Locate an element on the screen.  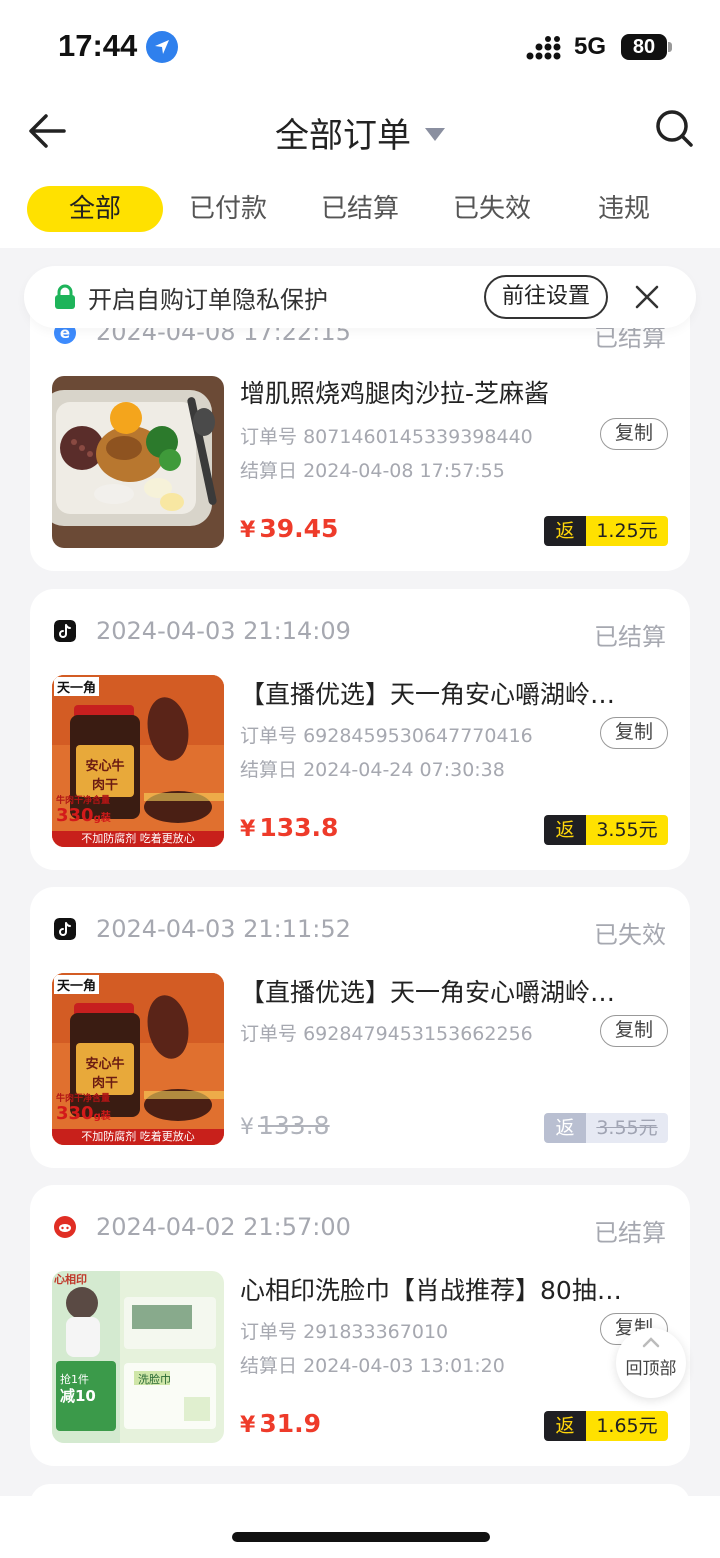
order-status: 已失效 is located at coordinates (630, 935).